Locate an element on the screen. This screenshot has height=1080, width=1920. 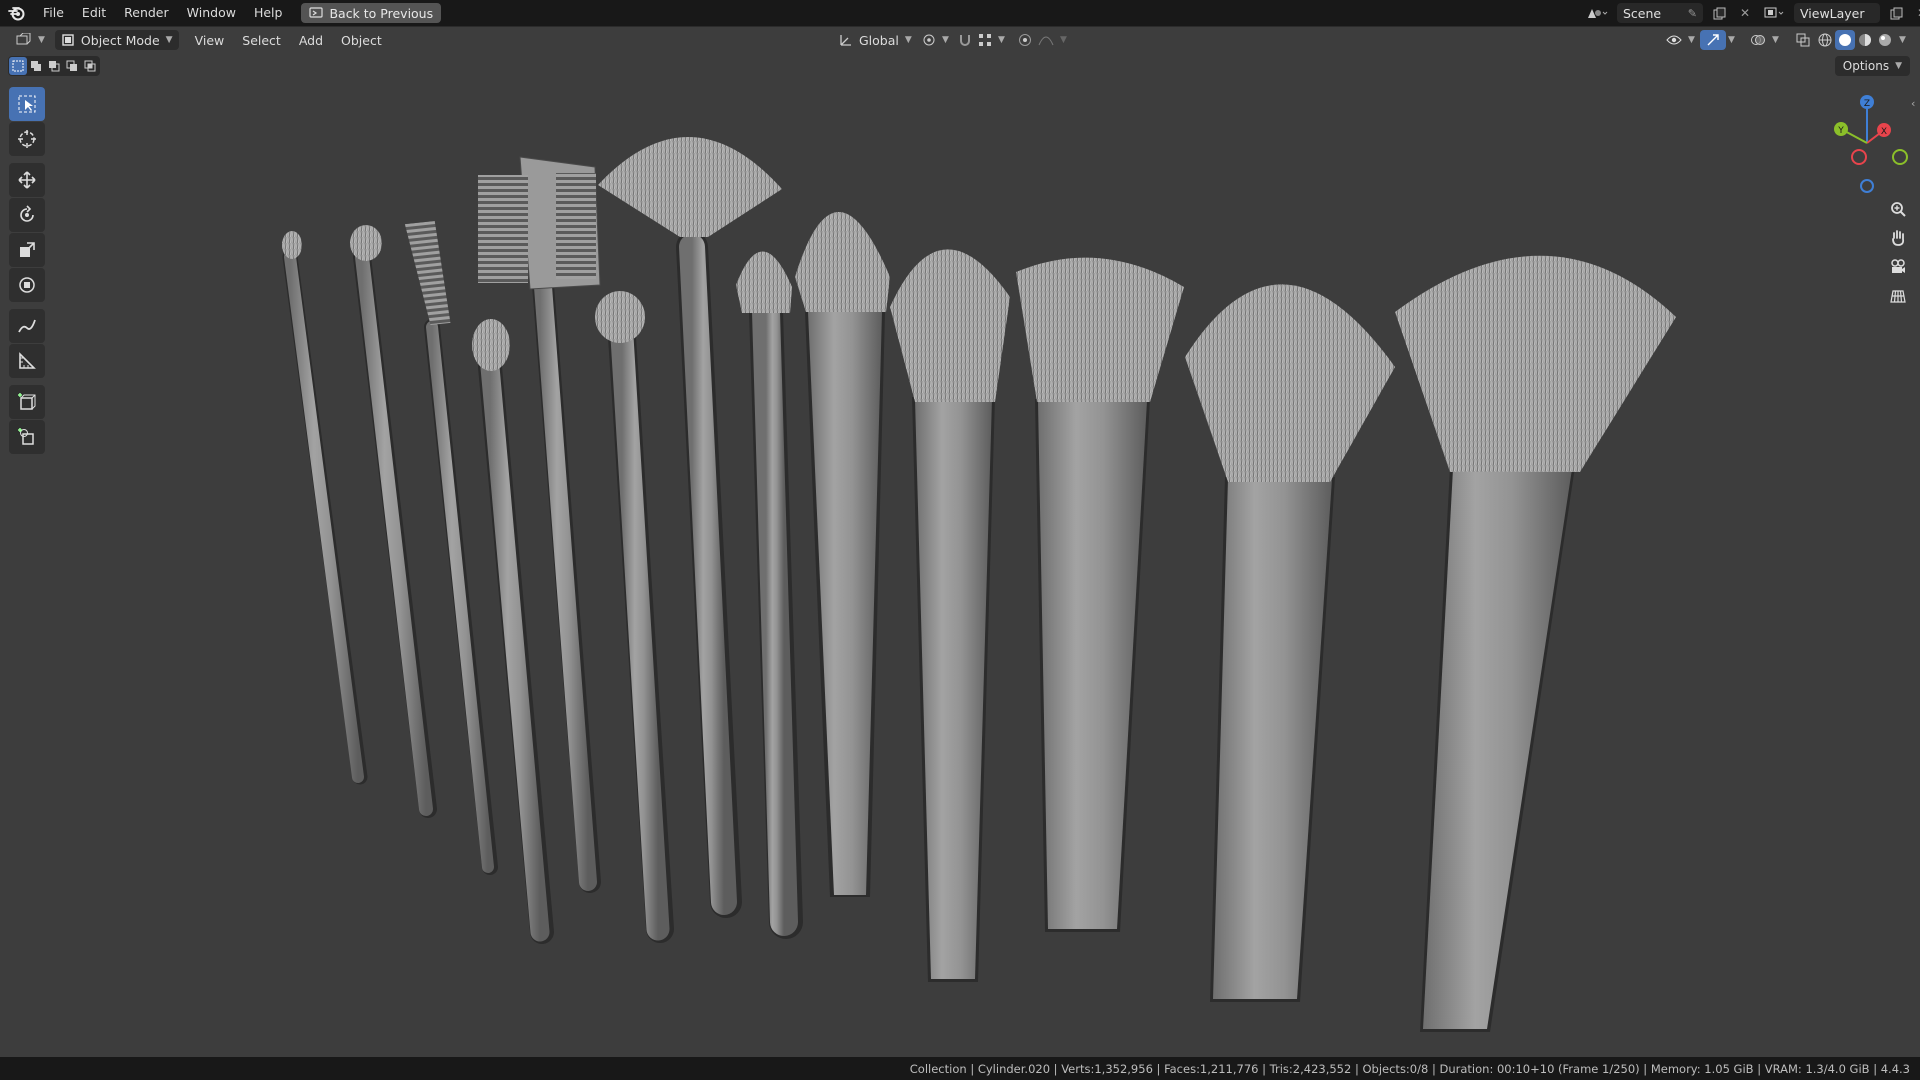
close-view-layer-icon: ✕ is located at coordinates (1916, 13).